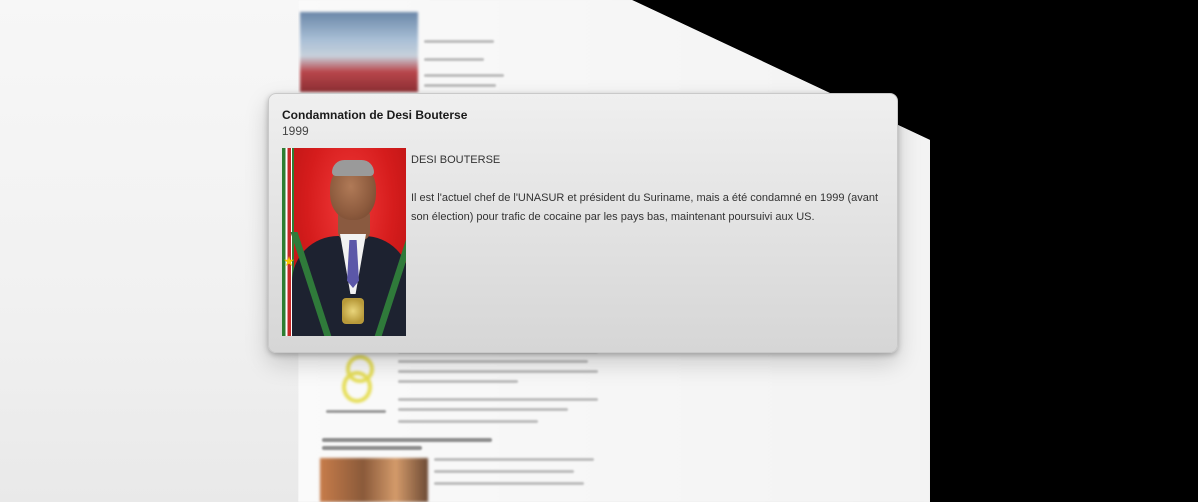 This screenshot has width=1198, height=502. Describe the element at coordinates (295, 131) in the screenshot. I see `popover-year: 1999` at that location.